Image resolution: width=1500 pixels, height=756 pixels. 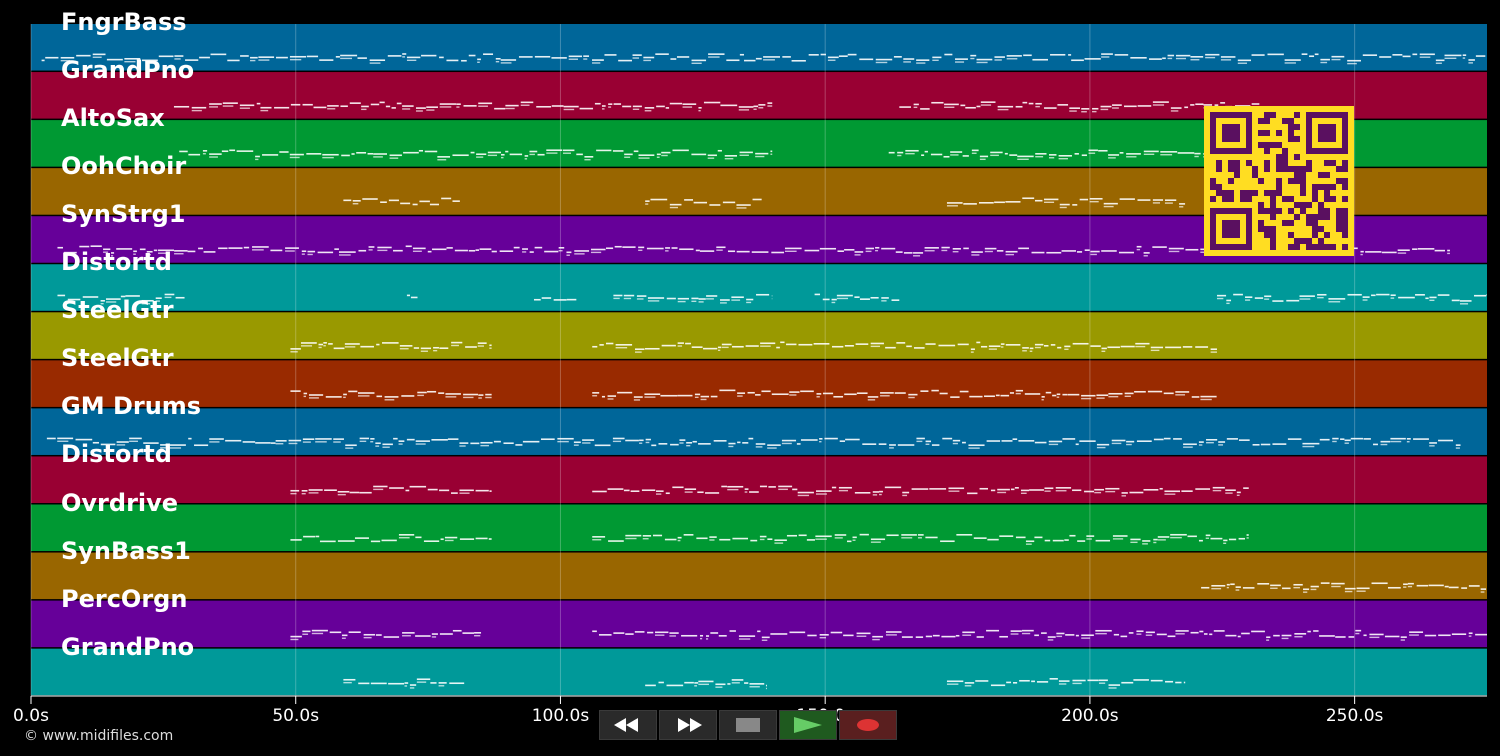 What do you see at coordinates (31, 716) in the screenshot?
I see `tick-label: 0.0s` at bounding box center [31, 716].